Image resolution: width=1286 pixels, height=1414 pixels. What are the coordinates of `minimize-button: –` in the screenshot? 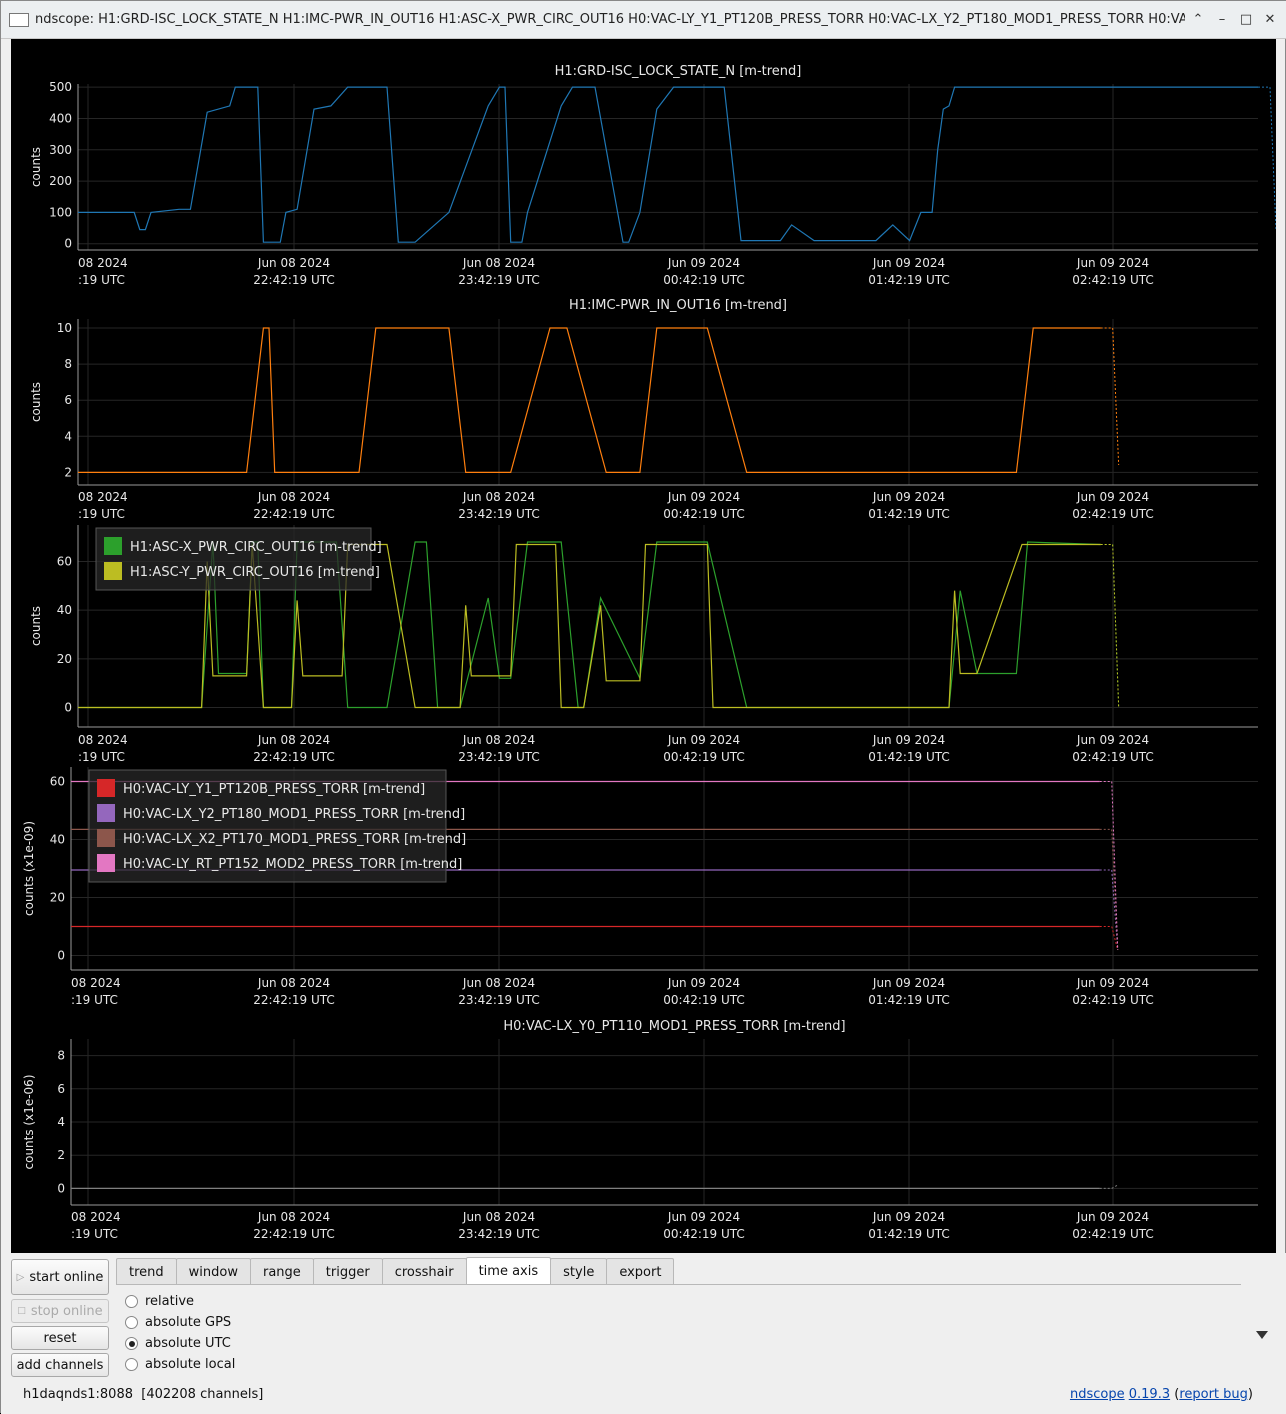 It's located at (1222, 20).